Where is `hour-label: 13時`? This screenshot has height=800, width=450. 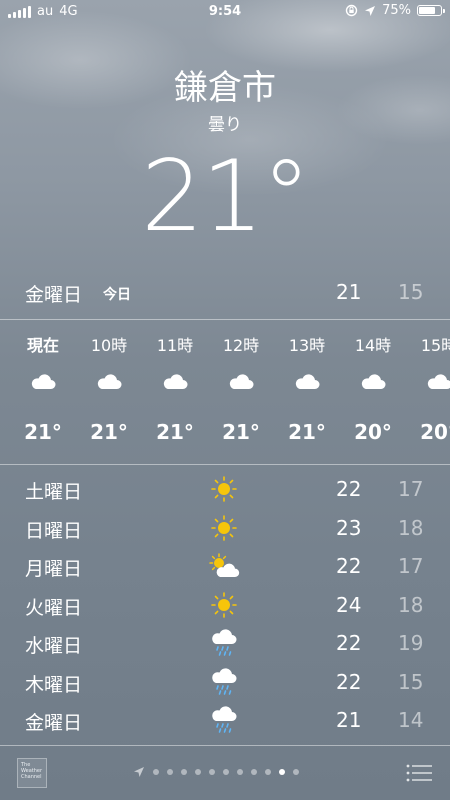
hour-label: 13時 is located at coordinates (307, 345).